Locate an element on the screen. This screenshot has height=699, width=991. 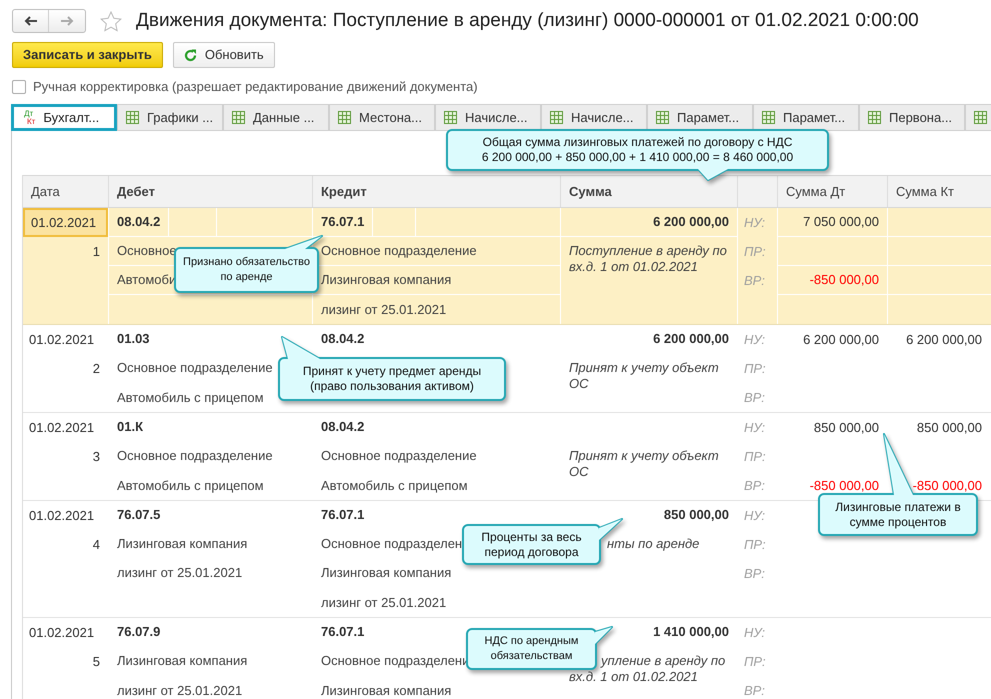
account-code: 76.07.5 is located at coordinates (138, 515).